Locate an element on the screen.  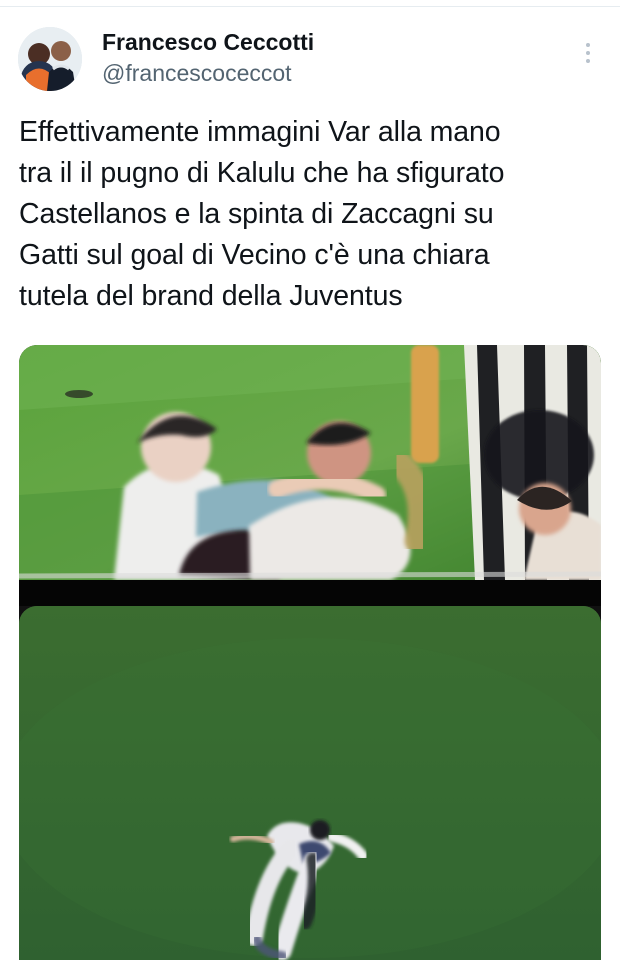
user-info: Francesco Ceccotti @francescoceccot is located at coordinates (312, 58).